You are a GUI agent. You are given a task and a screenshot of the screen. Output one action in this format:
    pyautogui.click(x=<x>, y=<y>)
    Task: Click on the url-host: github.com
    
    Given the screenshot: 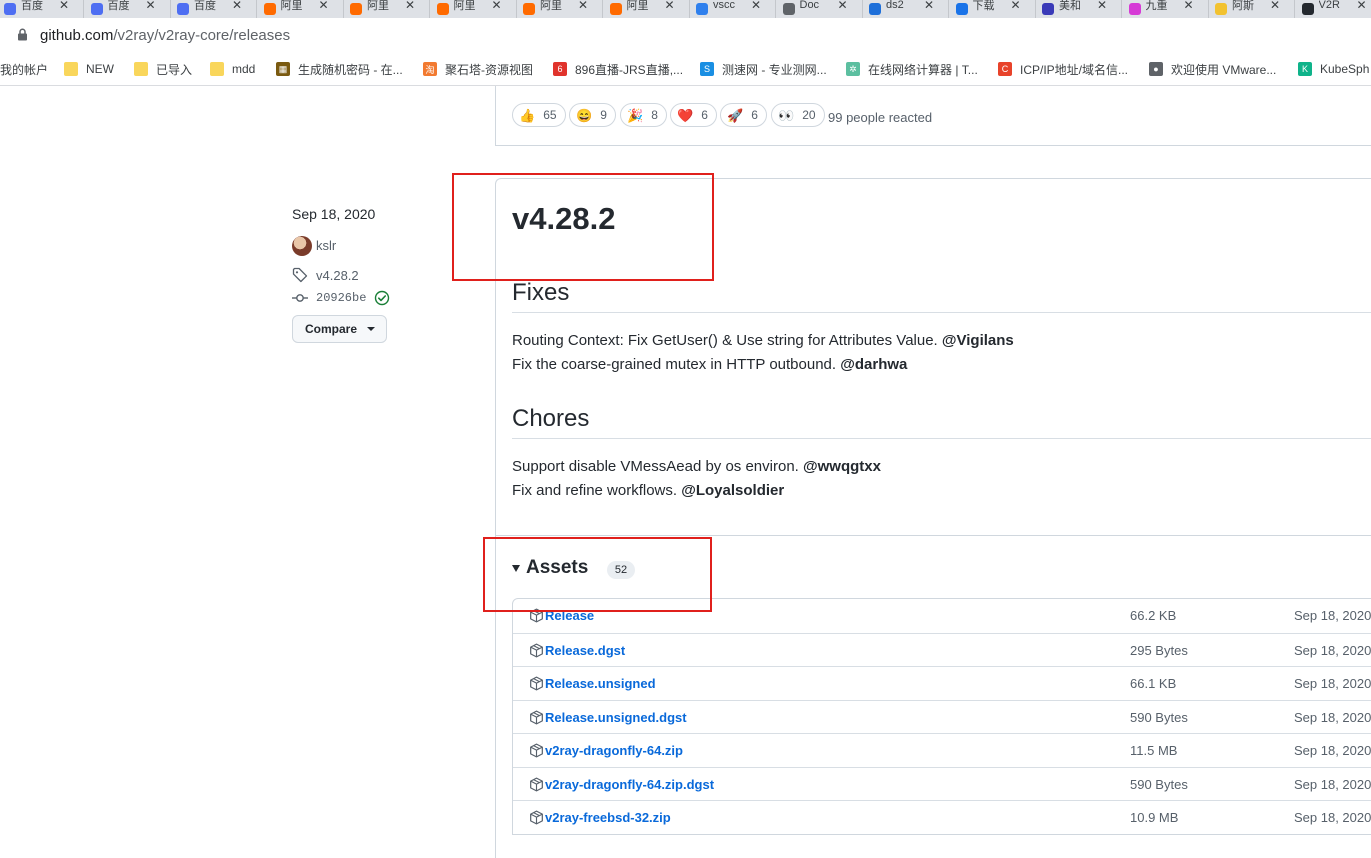 What is the action you would take?
    pyautogui.click(x=76, y=35)
    